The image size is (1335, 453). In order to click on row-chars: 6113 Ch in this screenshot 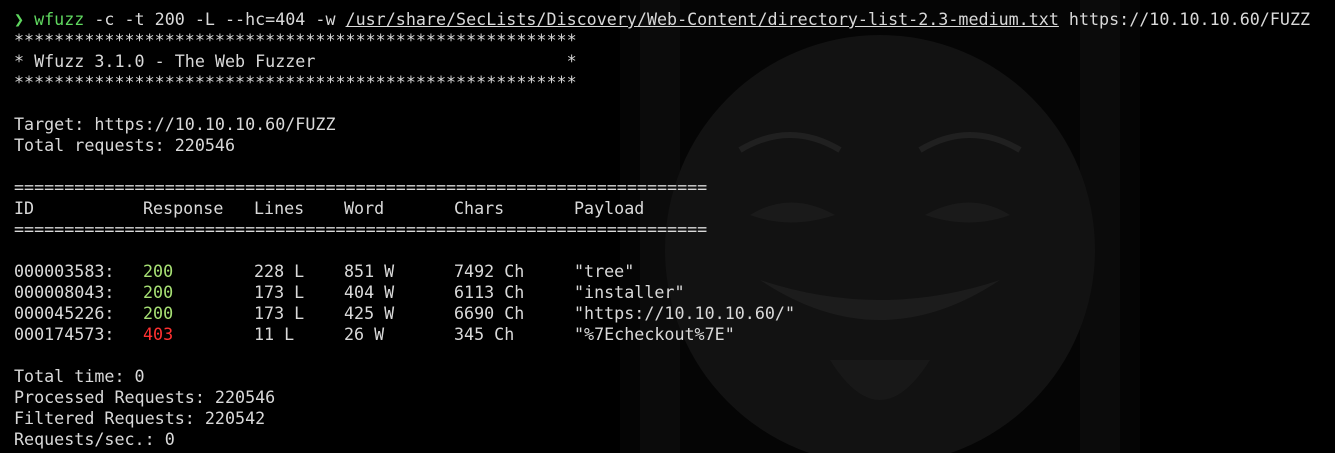, I will do `click(489, 292)`.